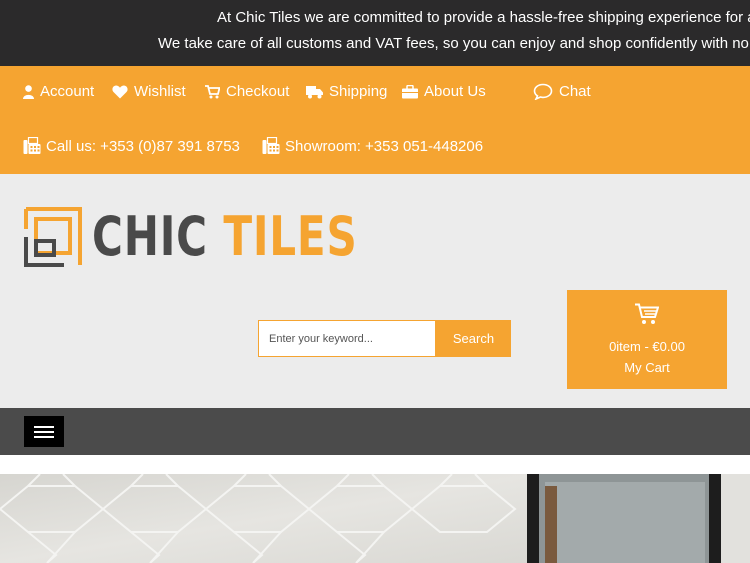 The width and height of the screenshot is (750, 563). I want to click on shipping-link: Shipping, so click(346, 91).